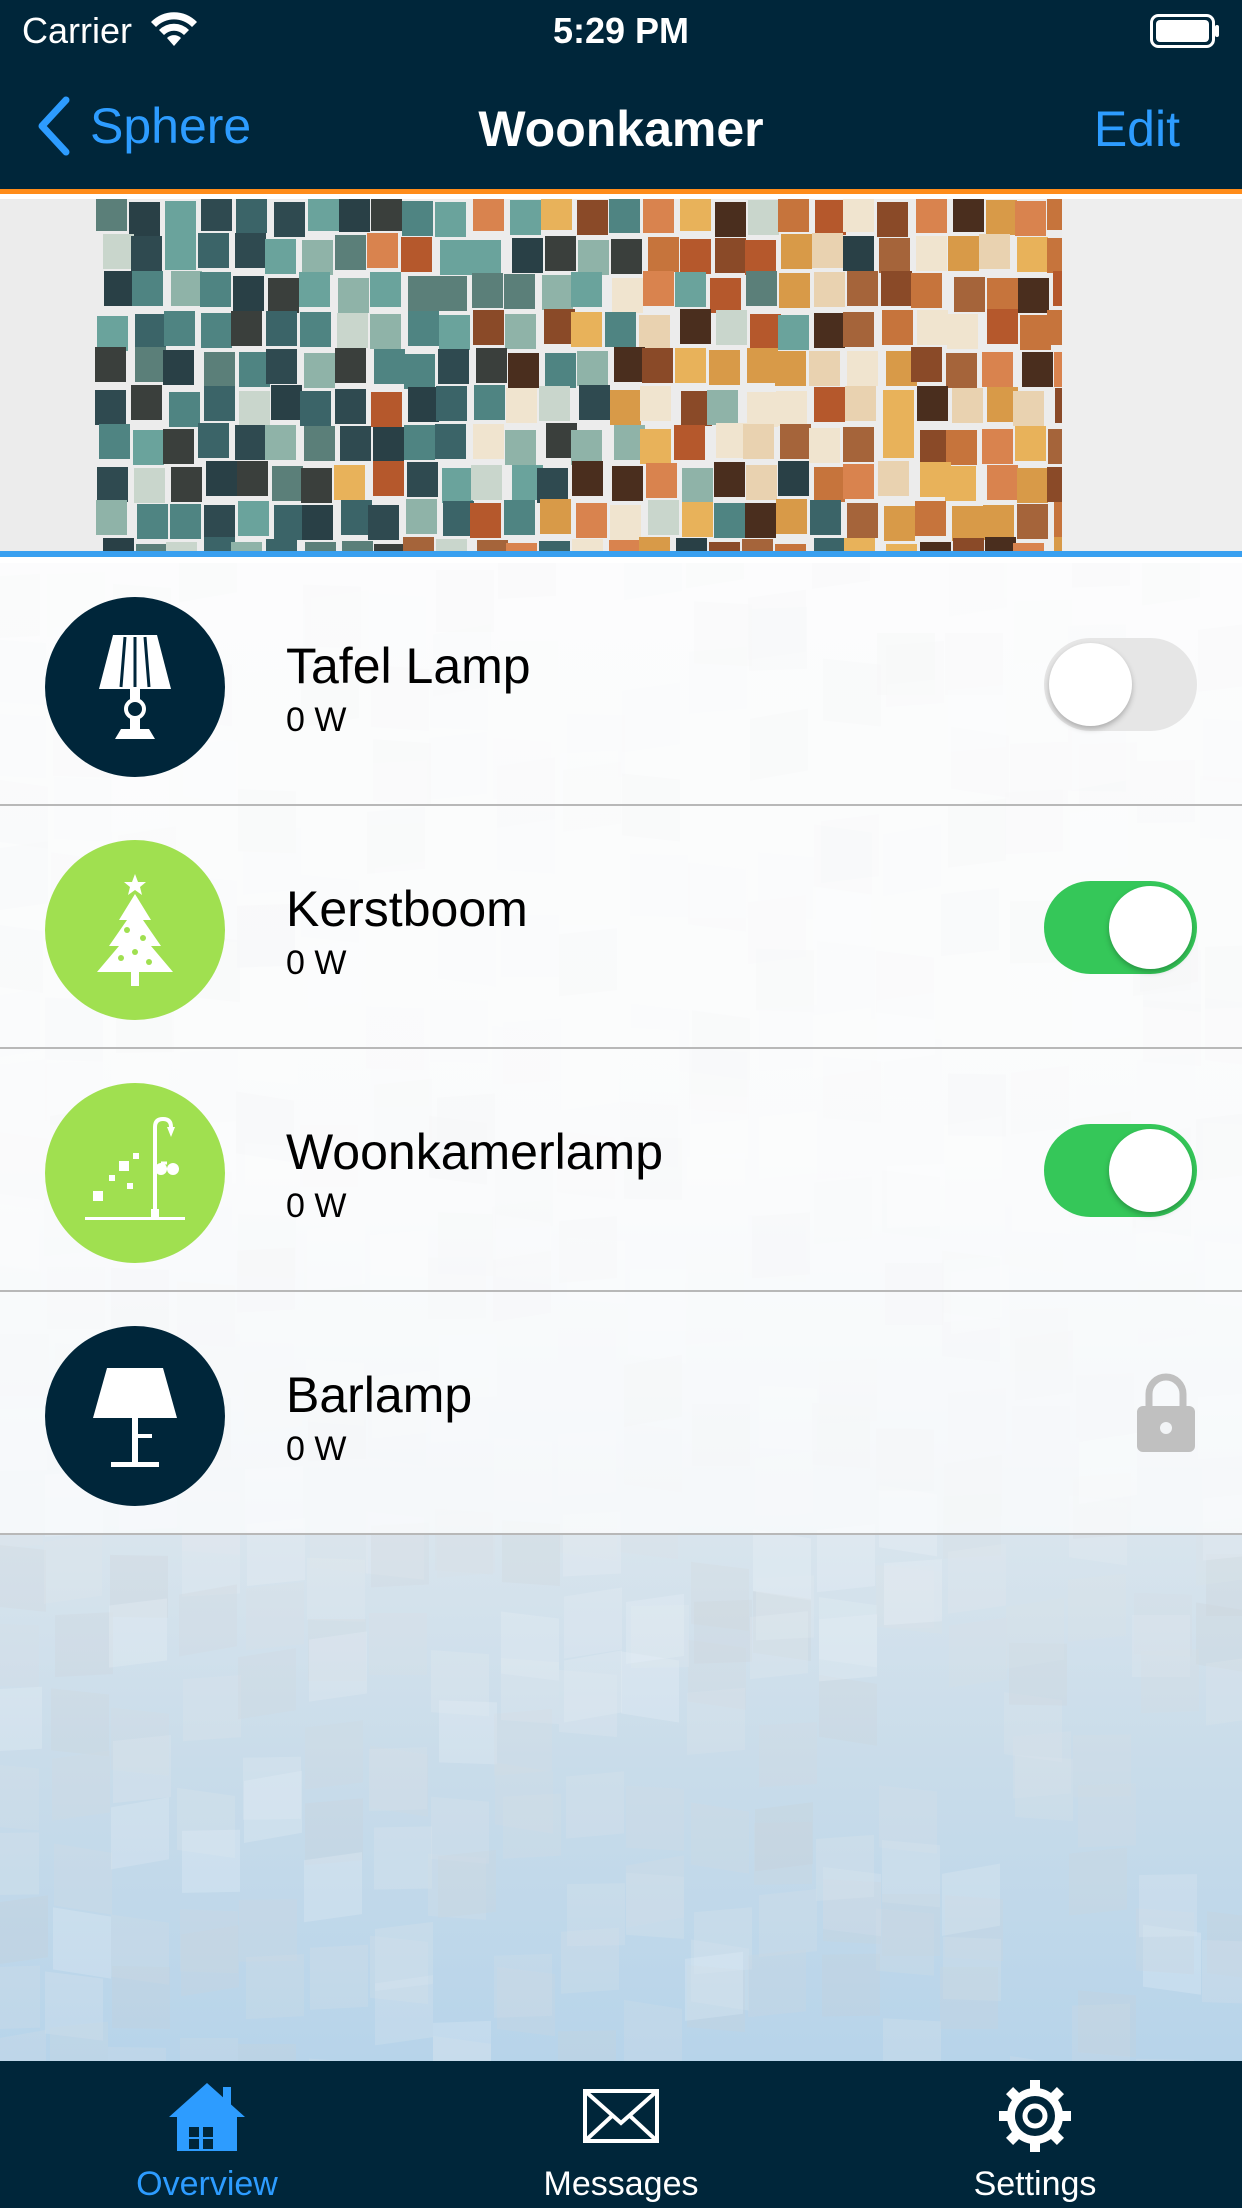 This screenshot has height=2208, width=1242. I want to click on christmas-tree-icon, so click(135, 930).